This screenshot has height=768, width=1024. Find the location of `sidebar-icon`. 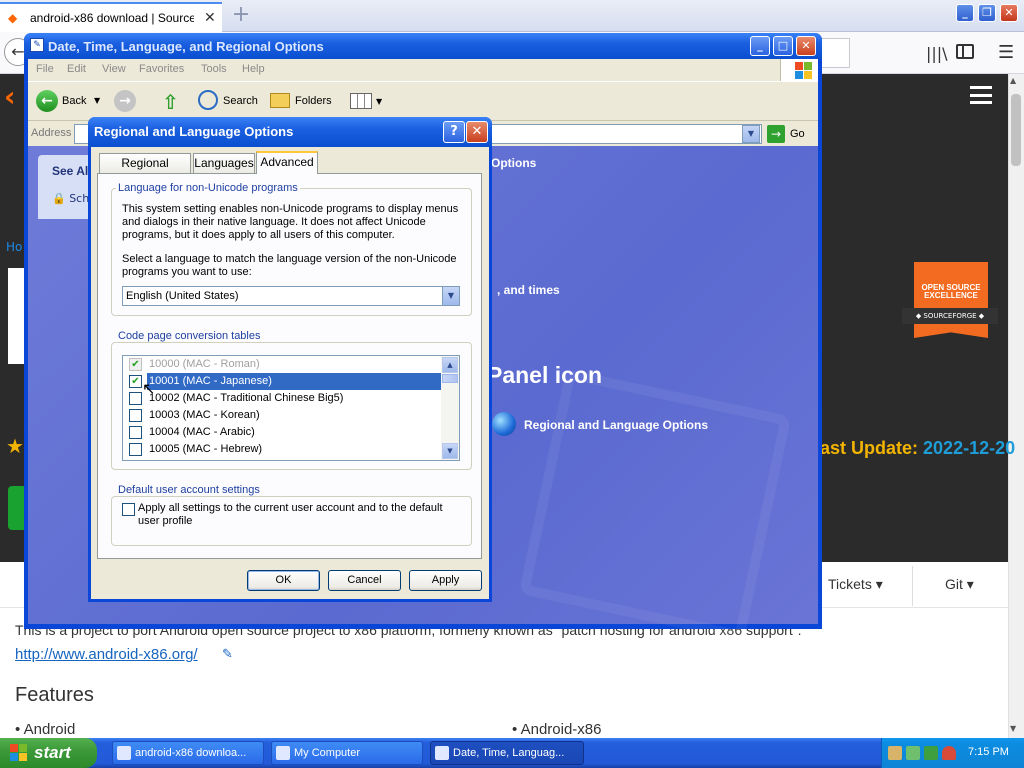

sidebar-icon is located at coordinates (965, 51).